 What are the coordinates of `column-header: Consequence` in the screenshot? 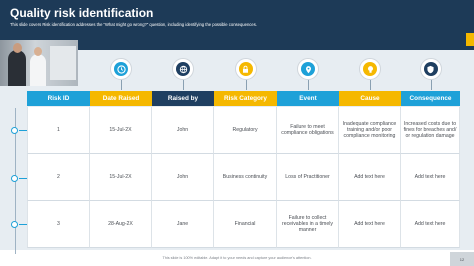 It's located at (430, 98).